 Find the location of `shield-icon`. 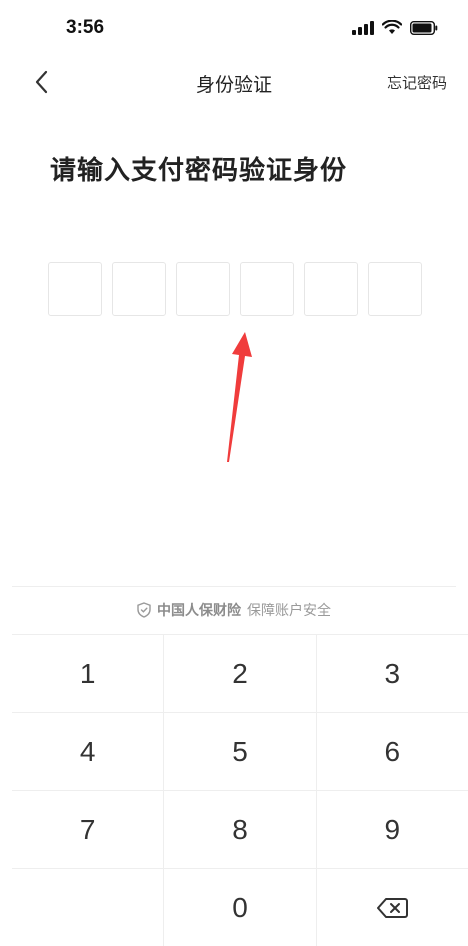

shield-icon is located at coordinates (144, 610).